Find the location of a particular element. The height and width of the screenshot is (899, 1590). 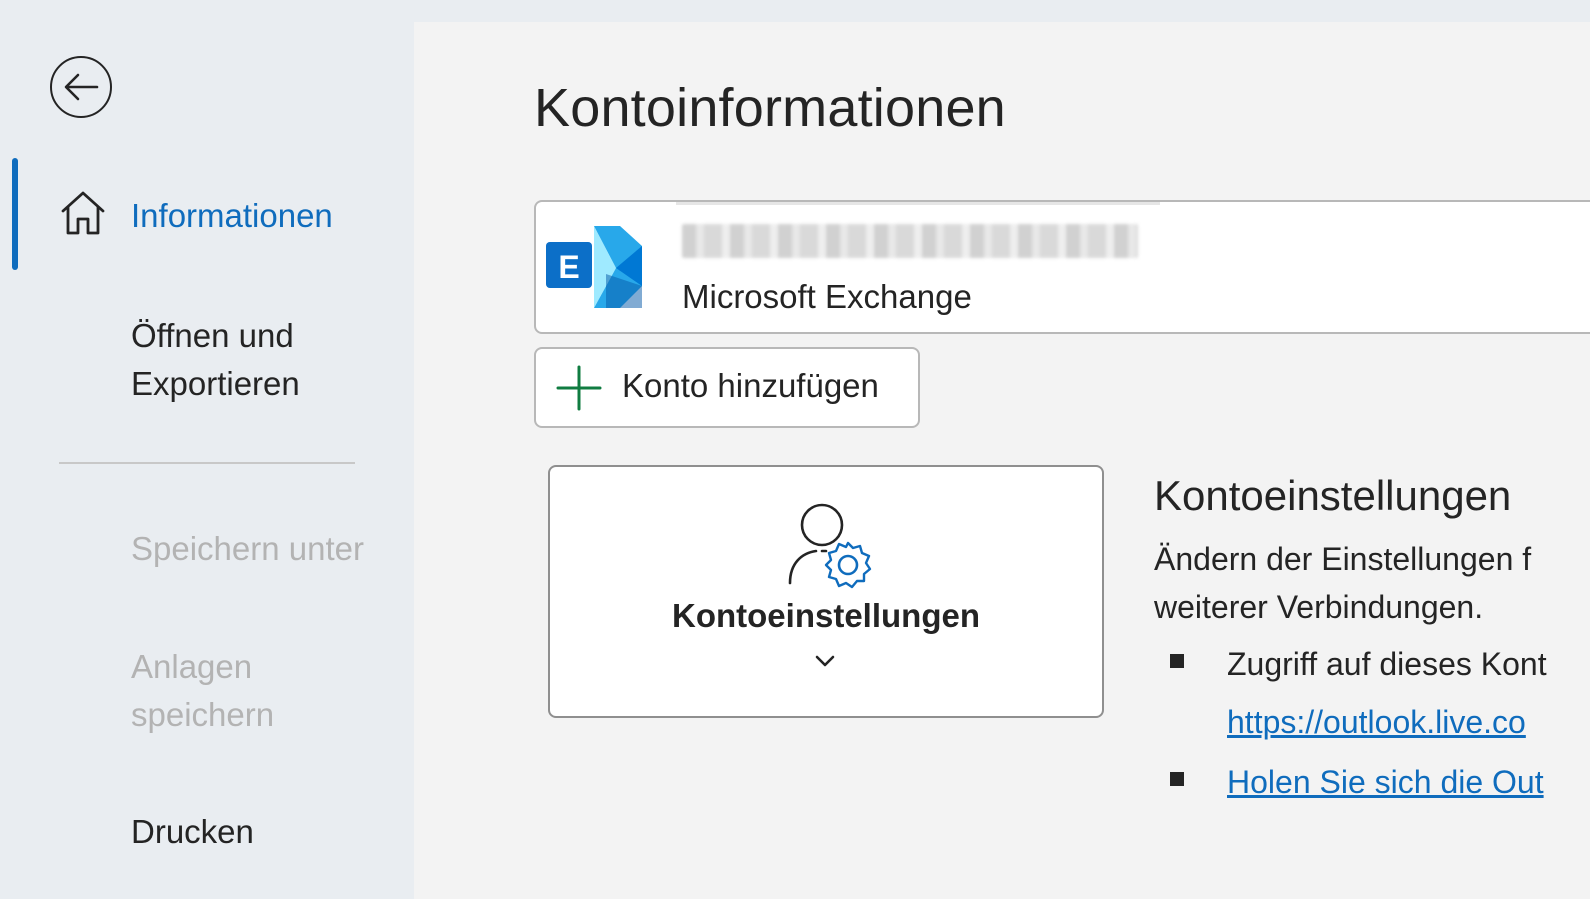

nav-item-informationen: Informationen is located at coordinates (207, 214).